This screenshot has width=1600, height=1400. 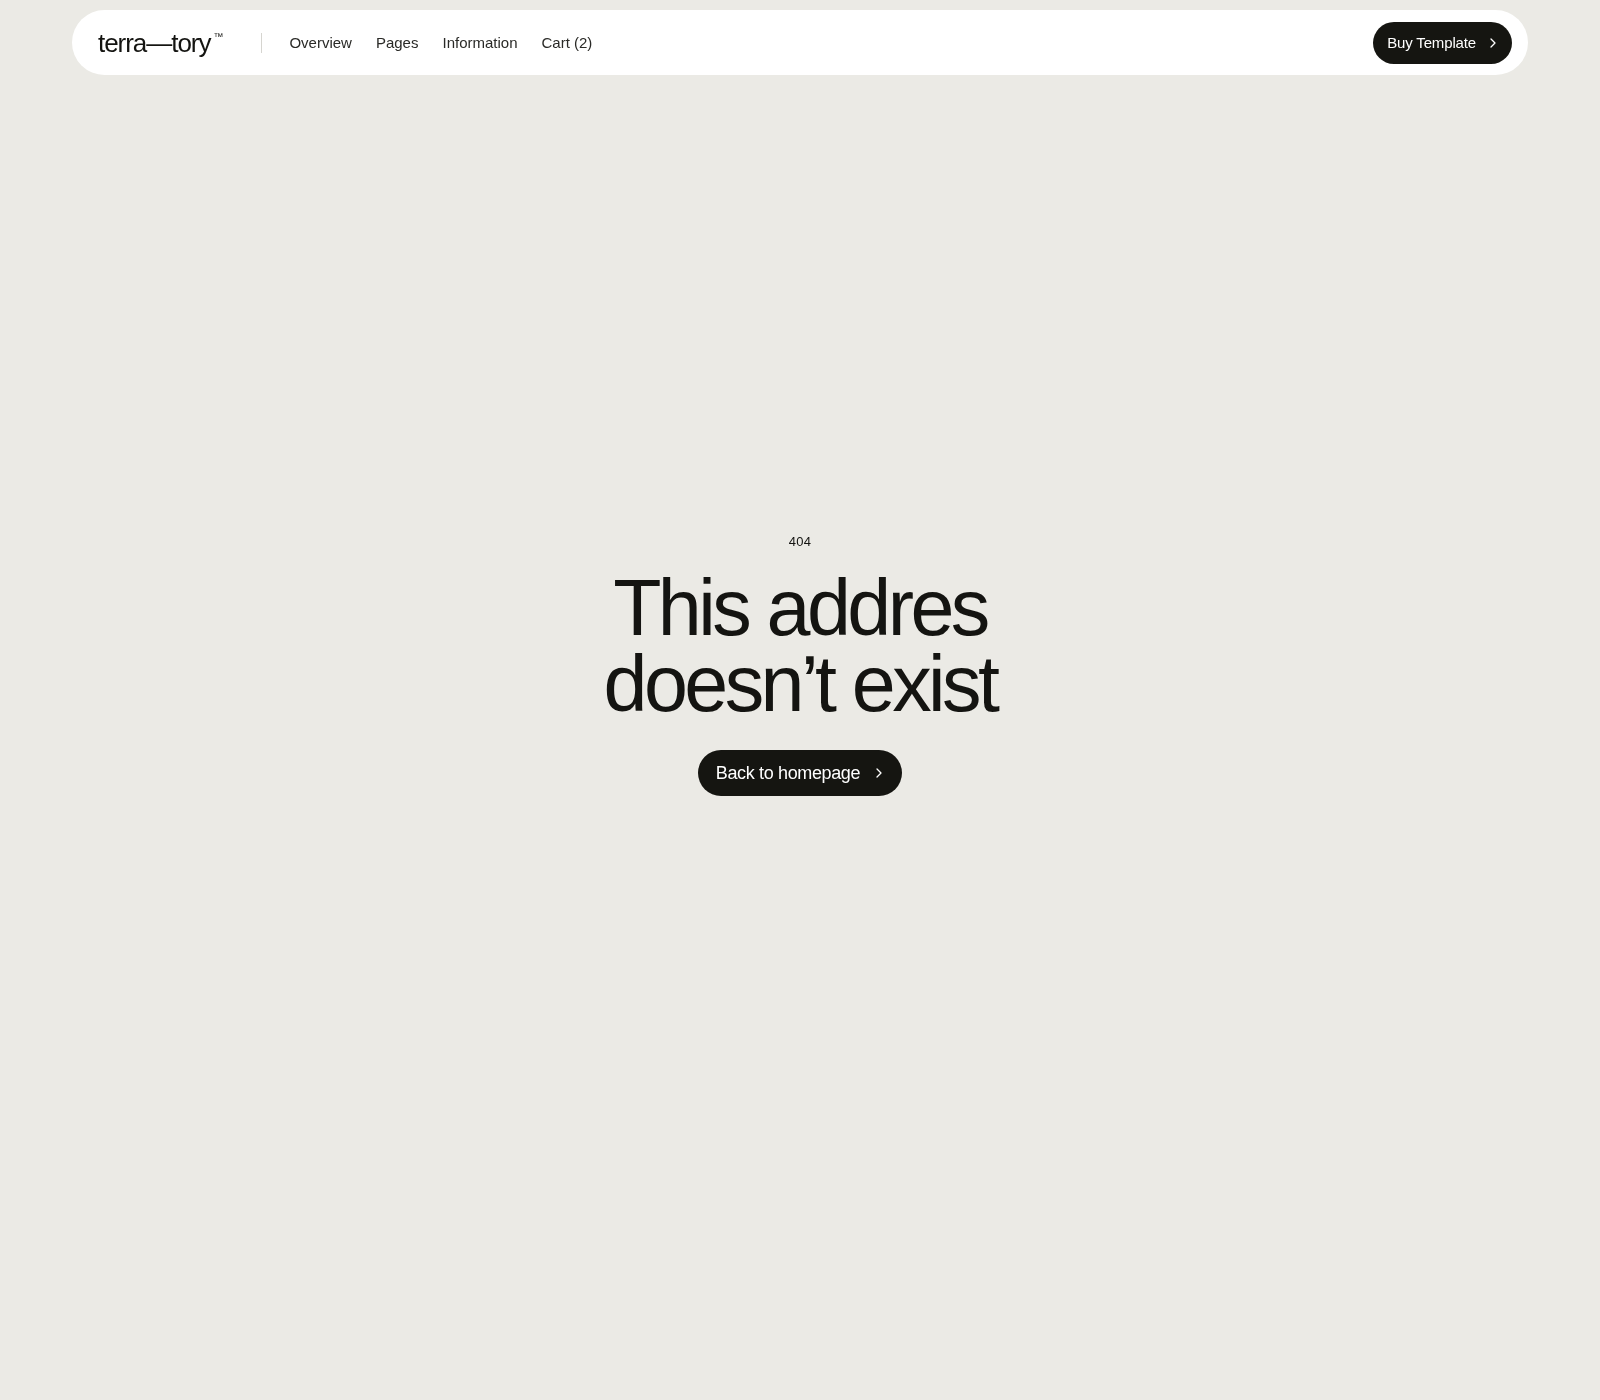 I want to click on nav-link: Cart (2), so click(x=567, y=42).